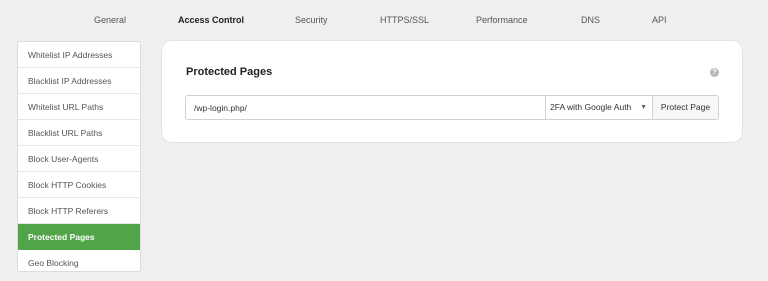 This screenshot has height=281, width=768. I want to click on sidebar-item-block-http-cookies: Block HTTP Cookies, so click(79, 185).